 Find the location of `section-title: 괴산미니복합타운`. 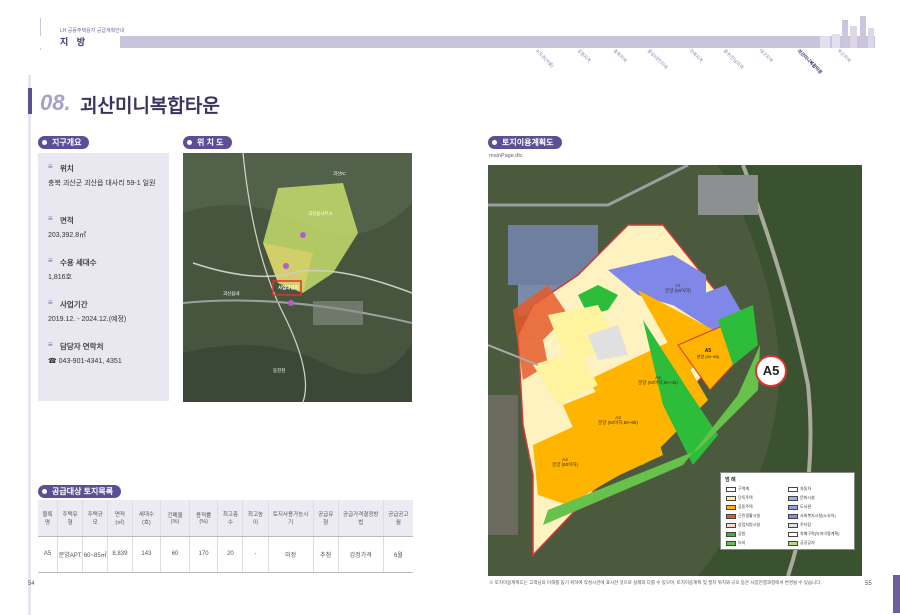

section-title: 괴산미니복합타운 is located at coordinates (150, 106).